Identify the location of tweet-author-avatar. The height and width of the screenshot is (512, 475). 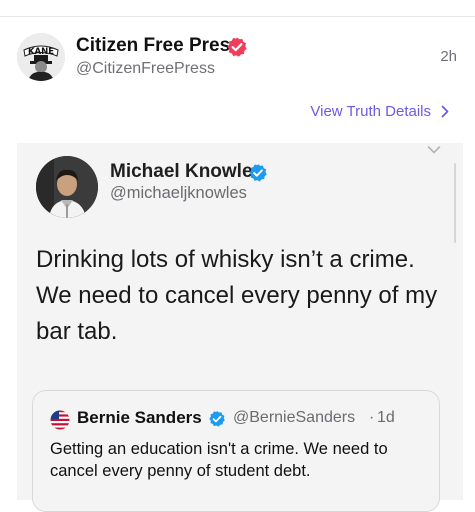
(67, 187).